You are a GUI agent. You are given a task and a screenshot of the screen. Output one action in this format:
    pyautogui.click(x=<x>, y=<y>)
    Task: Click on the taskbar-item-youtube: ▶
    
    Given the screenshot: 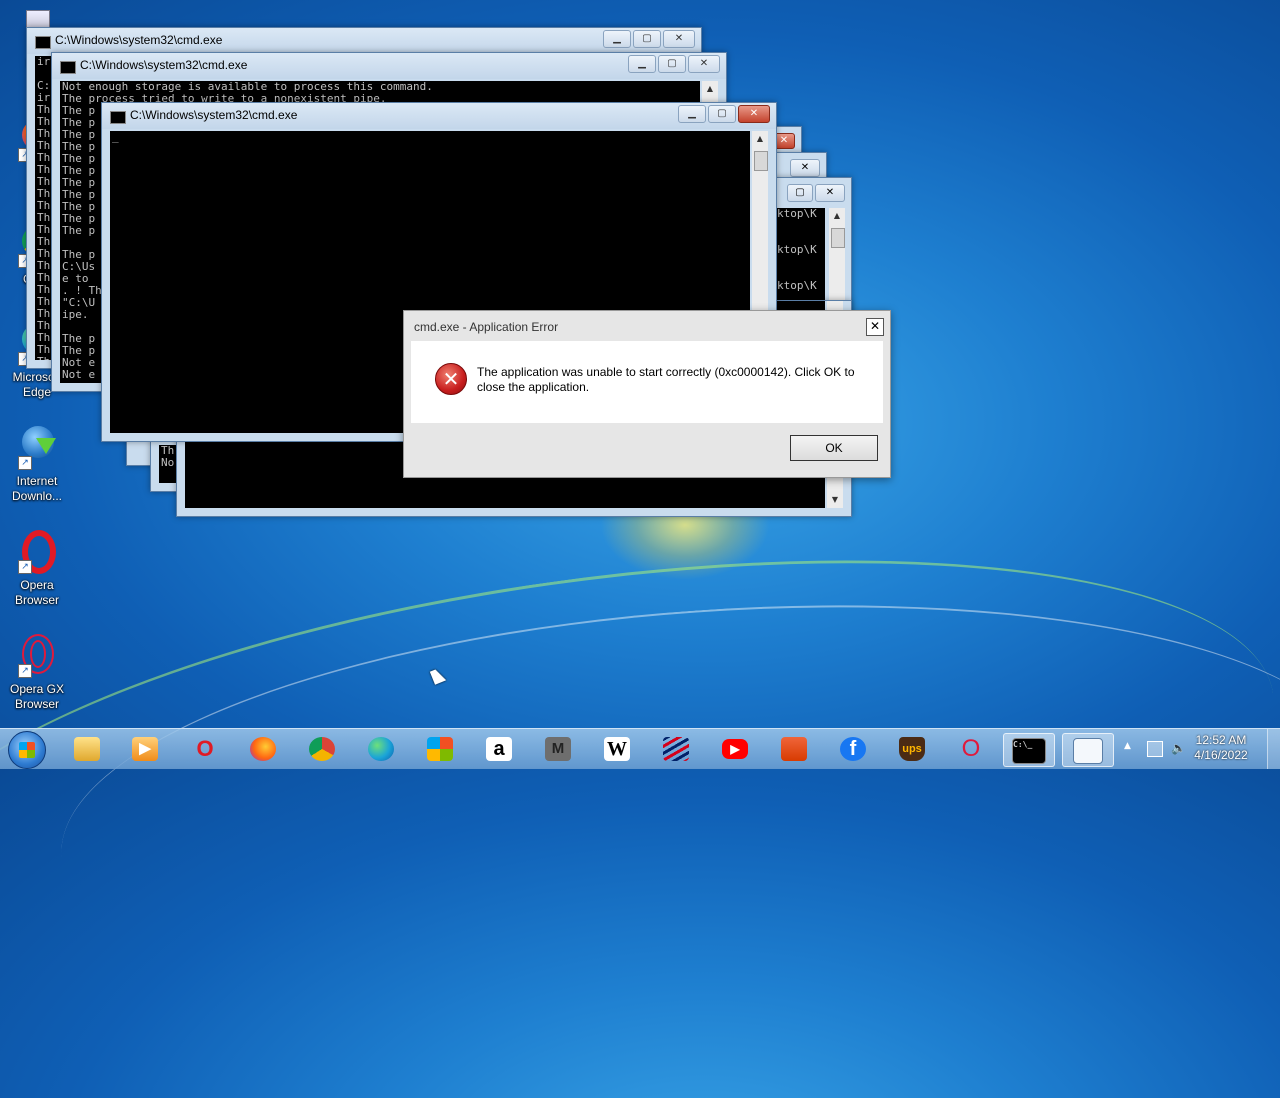 What is the action you would take?
    pyautogui.click(x=735, y=749)
    